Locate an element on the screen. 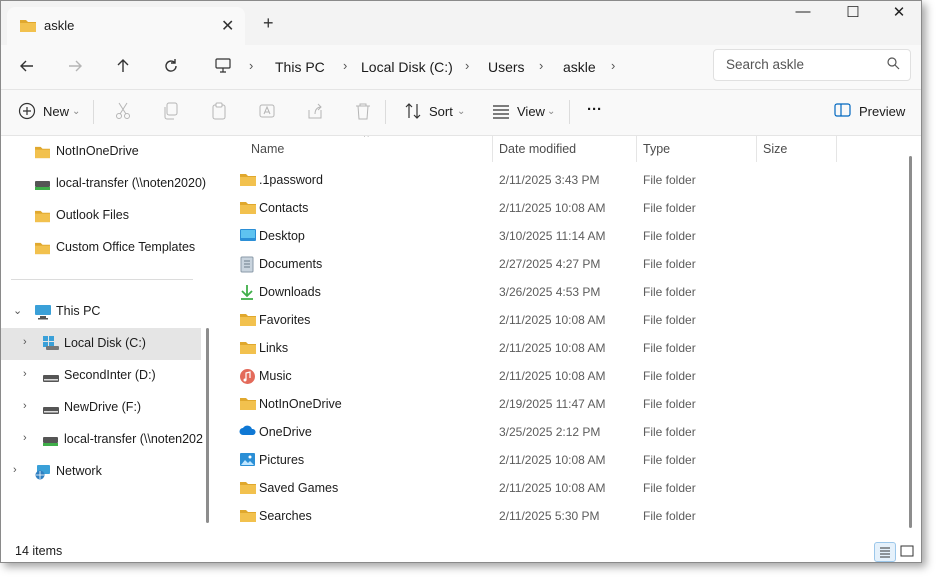 This screenshot has height=577, width=936. paste-icon is located at coordinates (219, 112).